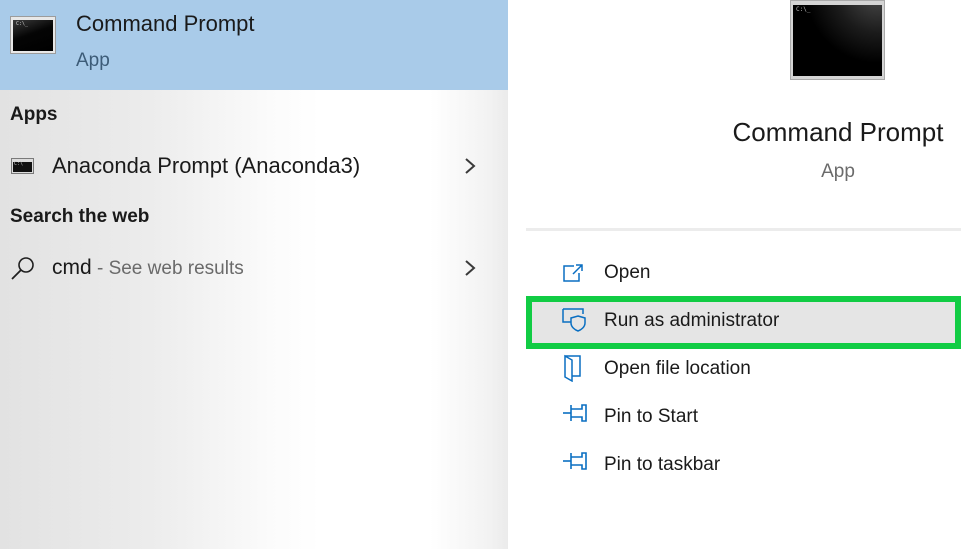  Describe the element at coordinates (254, 45) in the screenshot. I see `best-match-item: C:\_ Command Prompt App` at that location.